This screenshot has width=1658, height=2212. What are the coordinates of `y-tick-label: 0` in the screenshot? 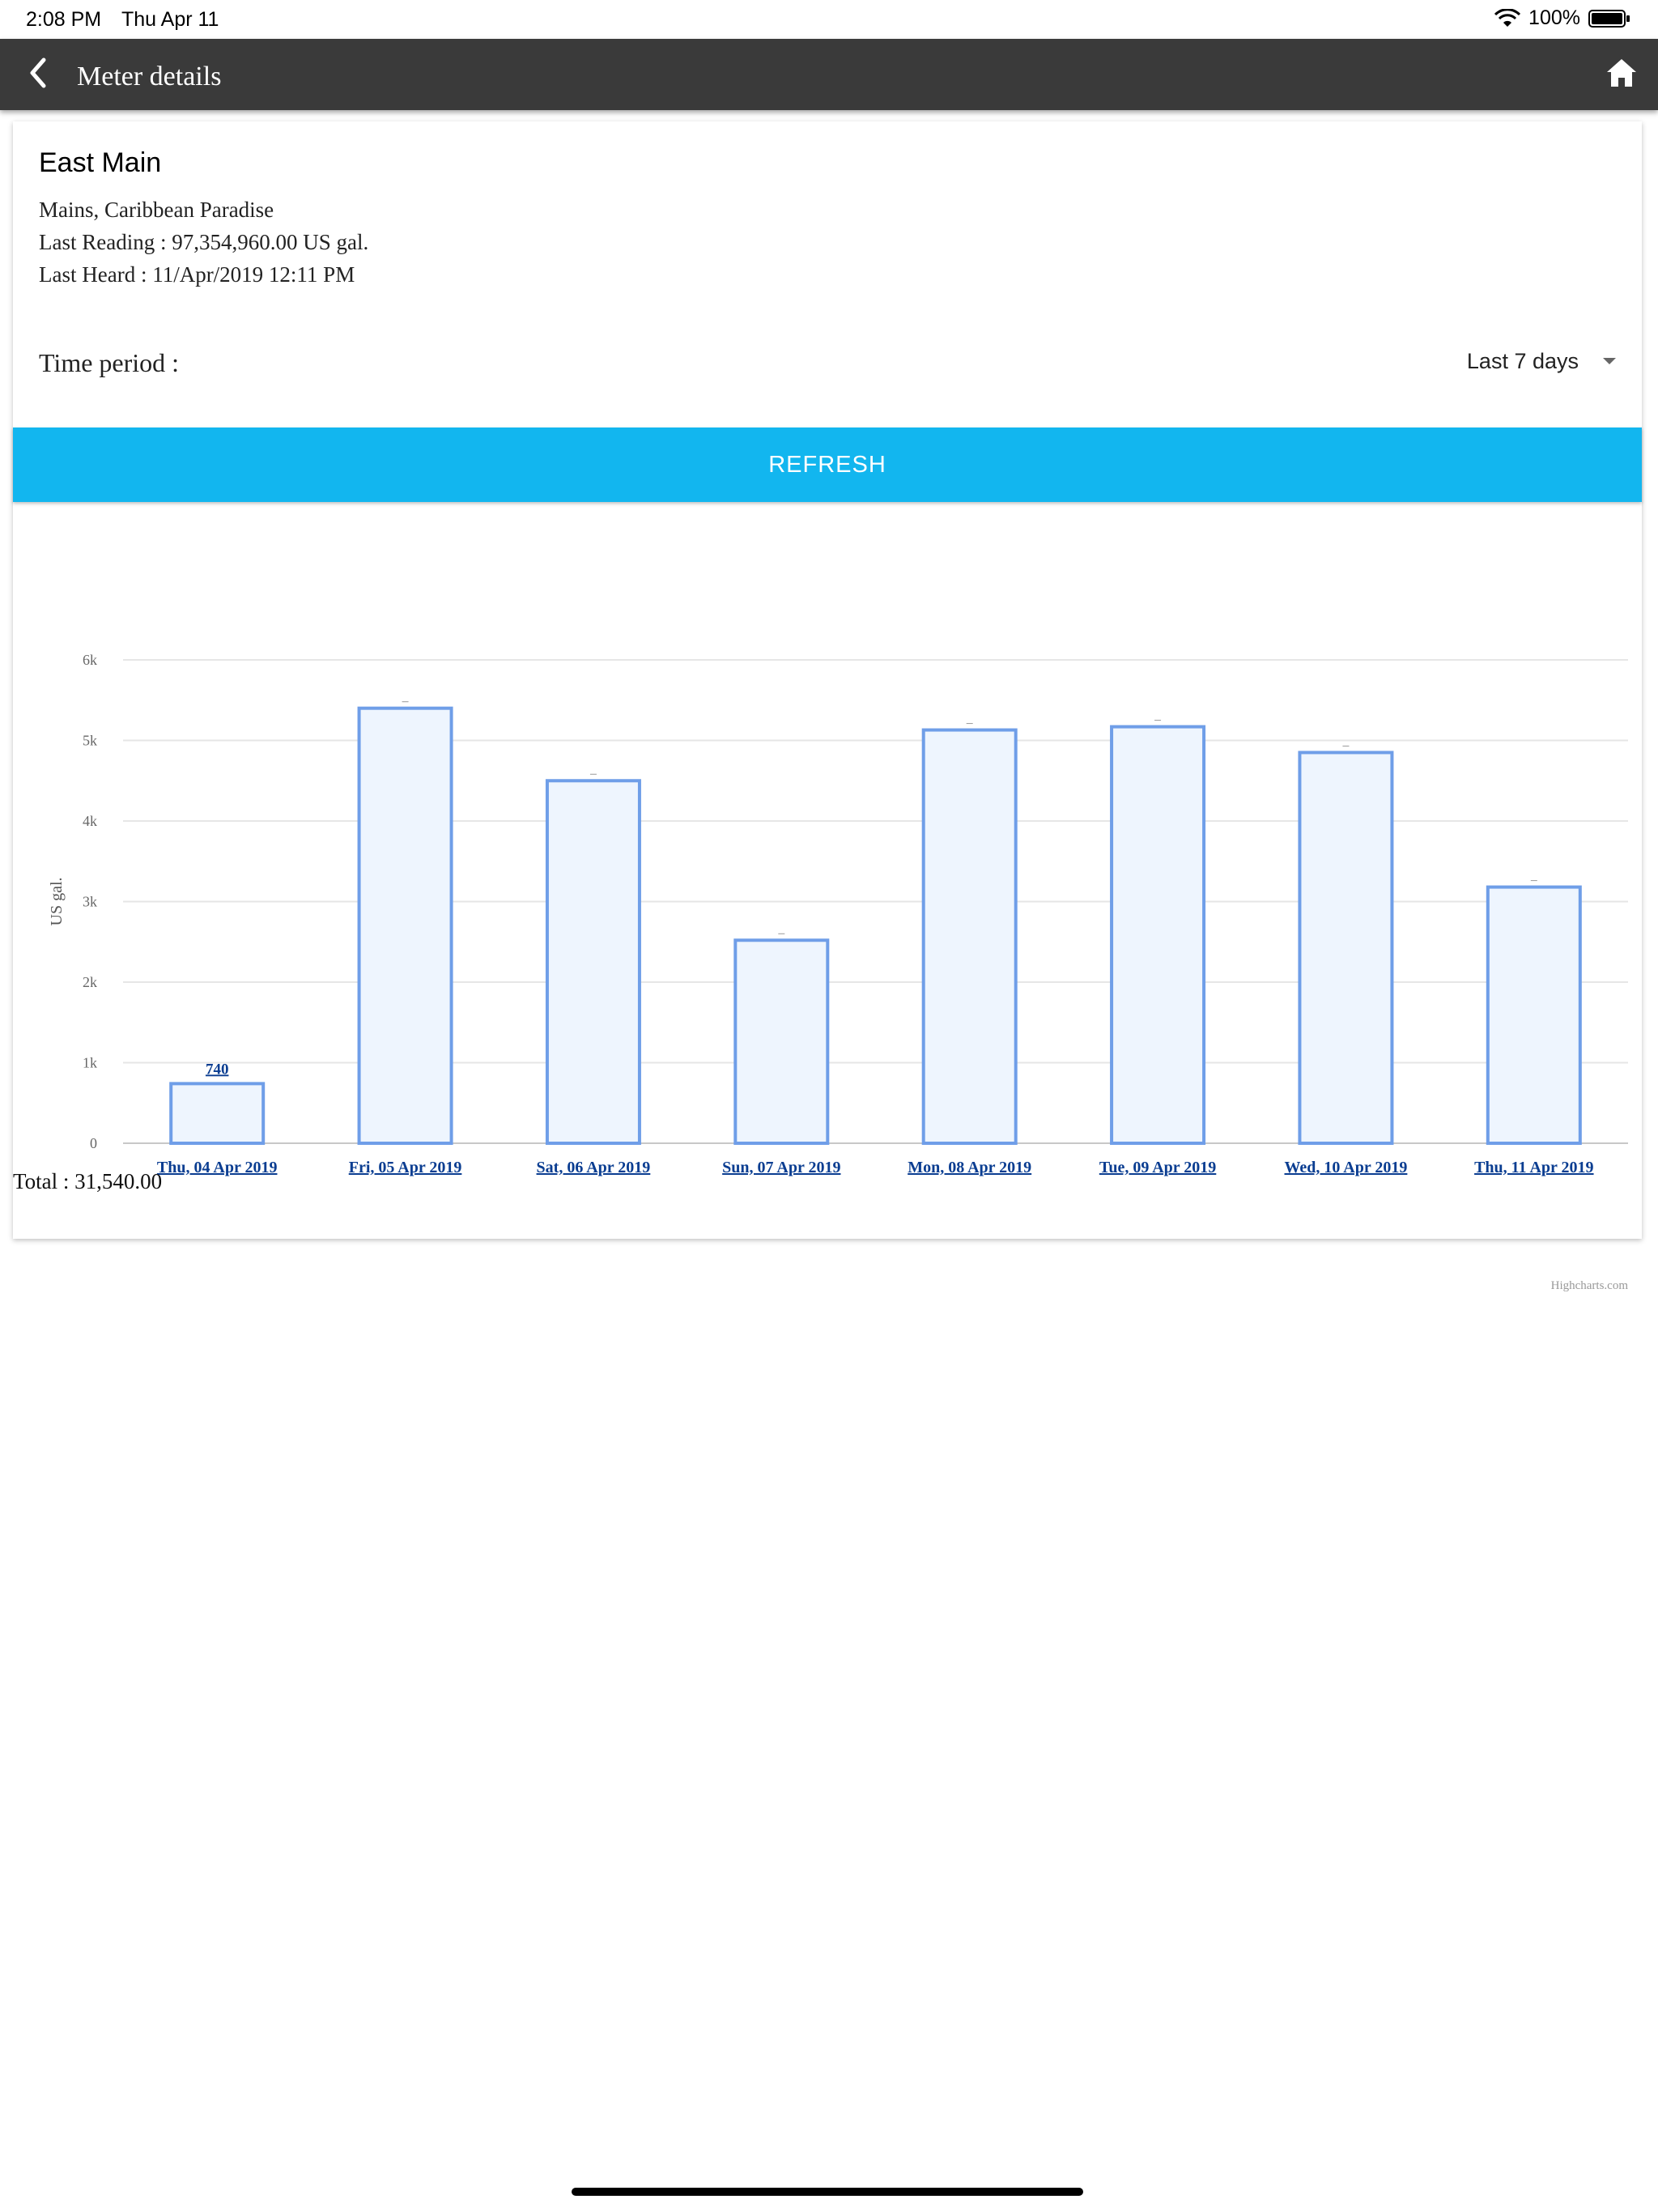 It's located at (93, 1143).